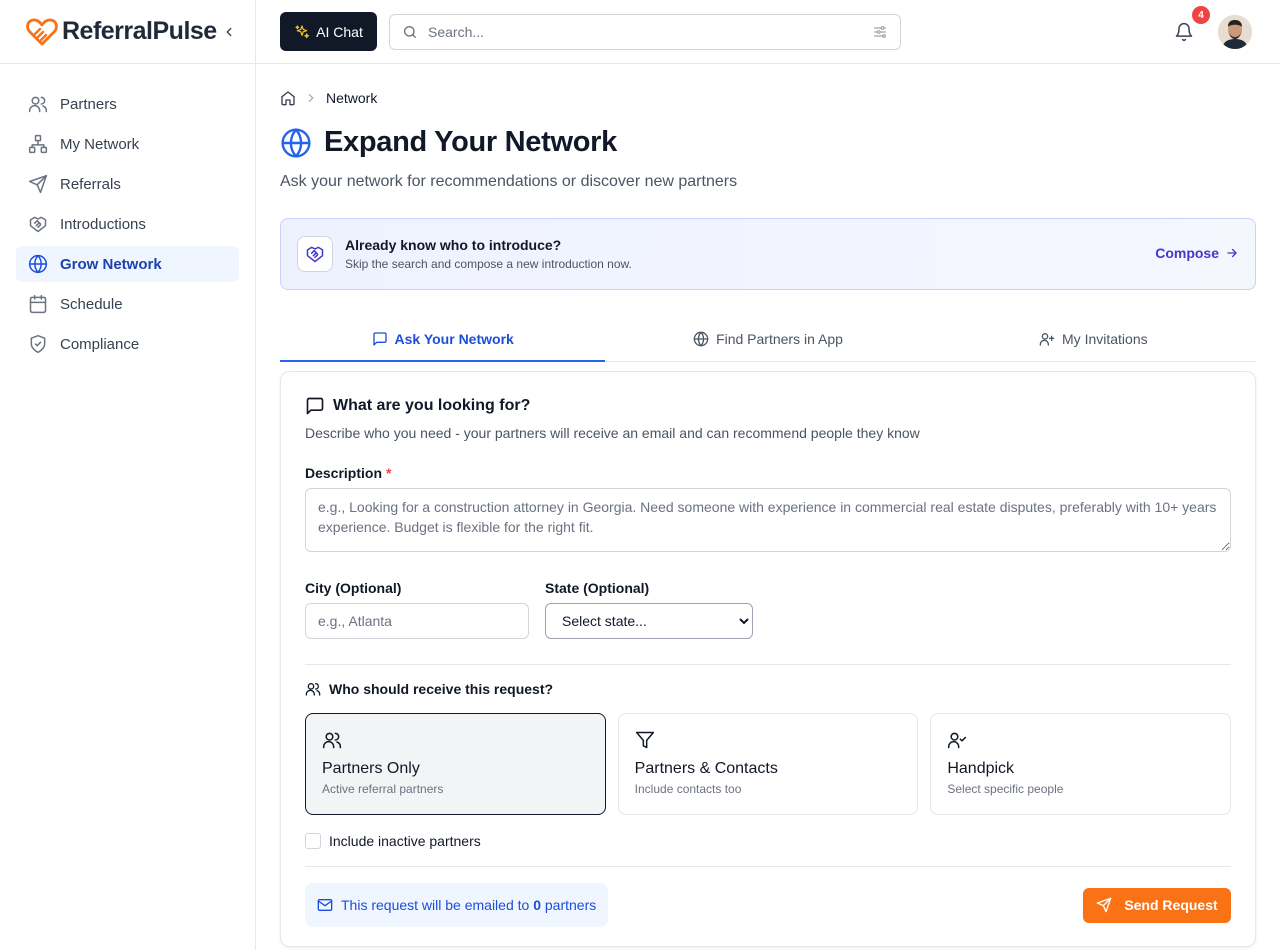 This screenshot has width=1280, height=950. Describe the element at coordinates (88, 104) in the screenshot. I see `sidebar-item-label: Partners` at that location.